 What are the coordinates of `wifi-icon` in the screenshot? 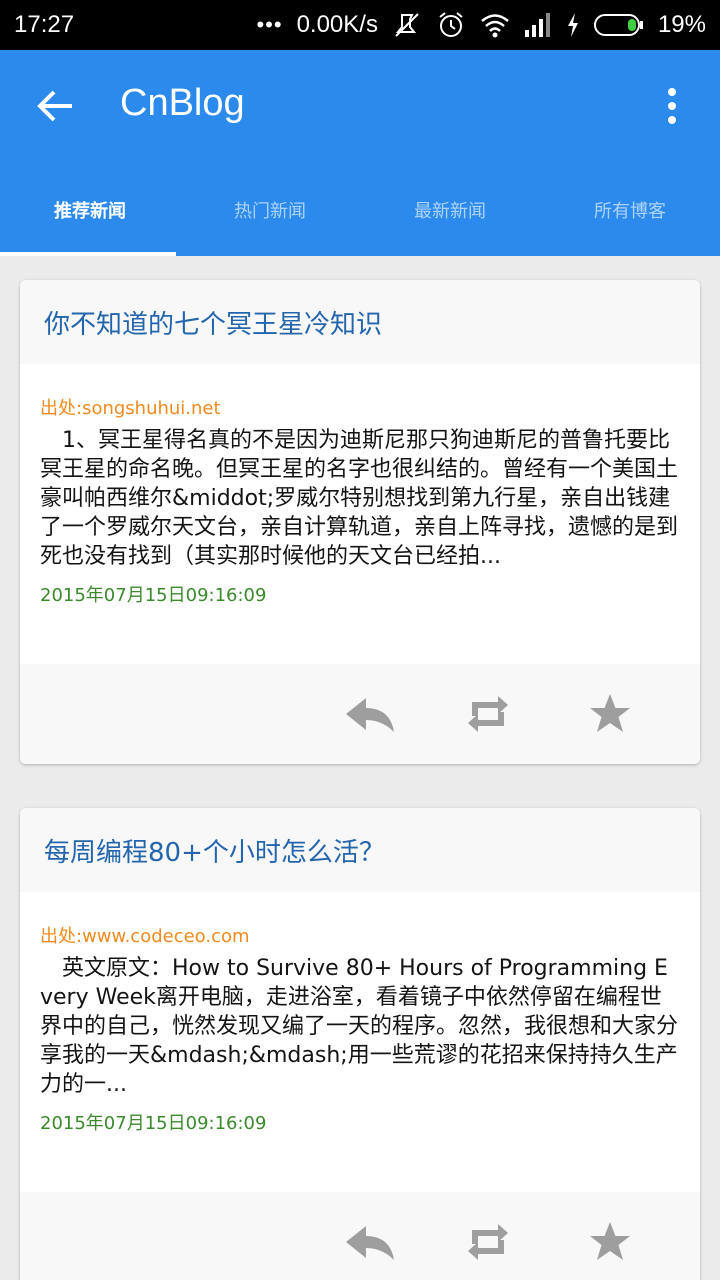 It's located at (495, 26).